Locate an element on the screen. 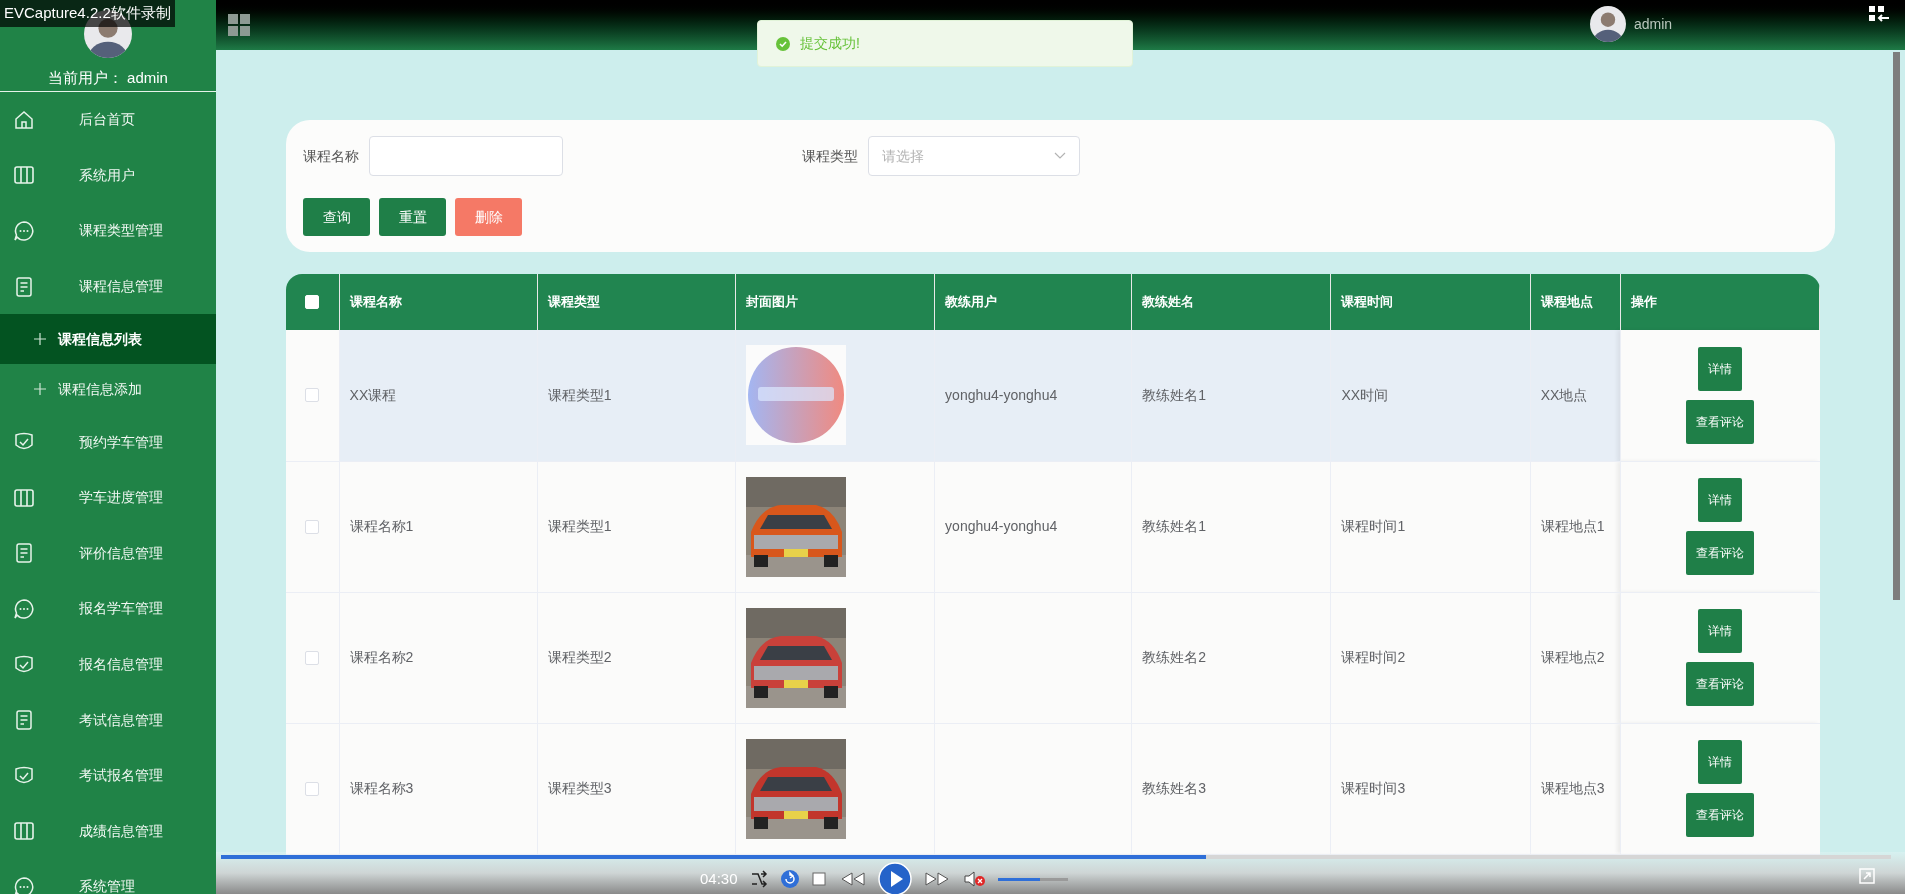 This screenshot has height=894, width=1905. scrollbar is located at coordinates (1896, 326).